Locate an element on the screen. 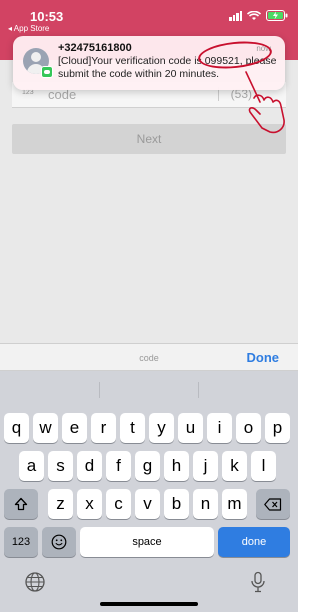  backspace-icon is located at coordinates (273, 504).